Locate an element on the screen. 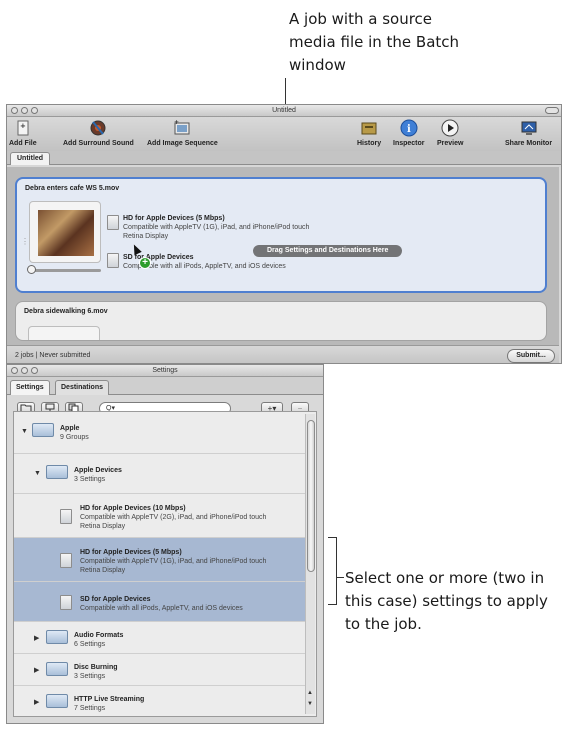 The width and height of the screenshot is (562, 746). tab-untitled: Untitled is located at coordinates (30, 158).